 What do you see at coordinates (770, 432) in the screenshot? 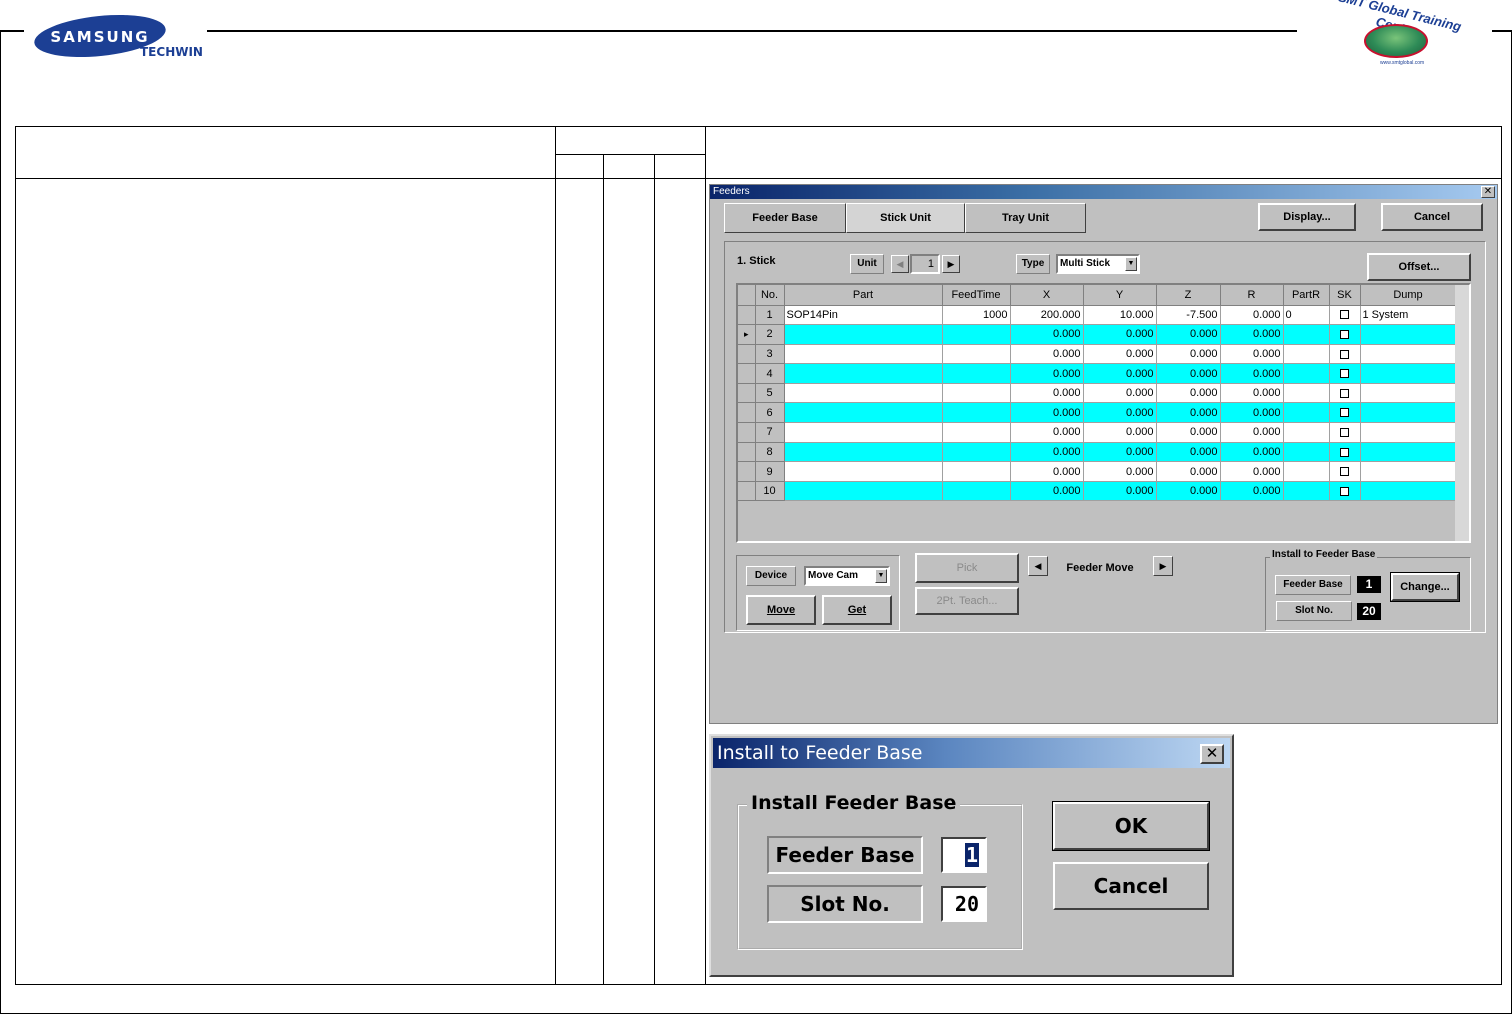
I see `cell-no: 7` at bounding box center [770, 432].